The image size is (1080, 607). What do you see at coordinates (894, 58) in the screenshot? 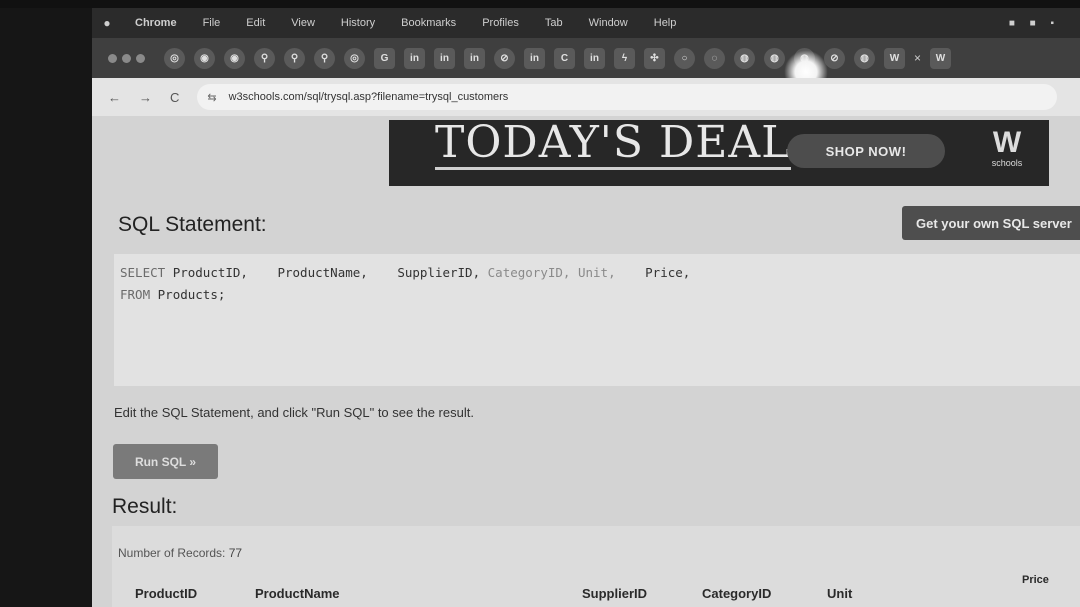
I see `tab-favicon-w3schools: W` at bounding box center [894, 58].